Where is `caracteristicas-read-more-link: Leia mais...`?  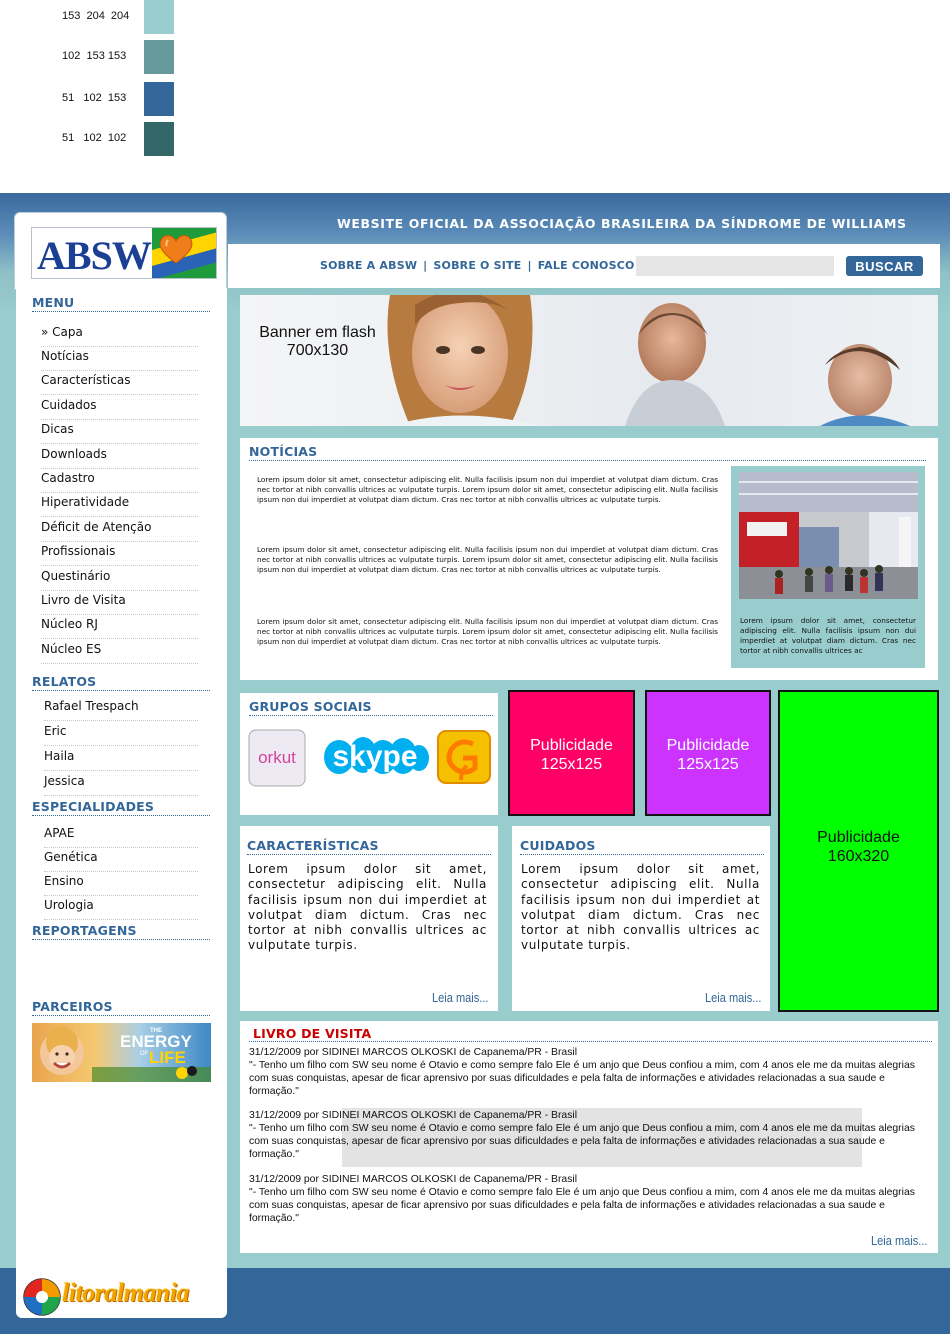
caracteristicas-read-more-link: Leia mais... is located at coordinates (460, 997).